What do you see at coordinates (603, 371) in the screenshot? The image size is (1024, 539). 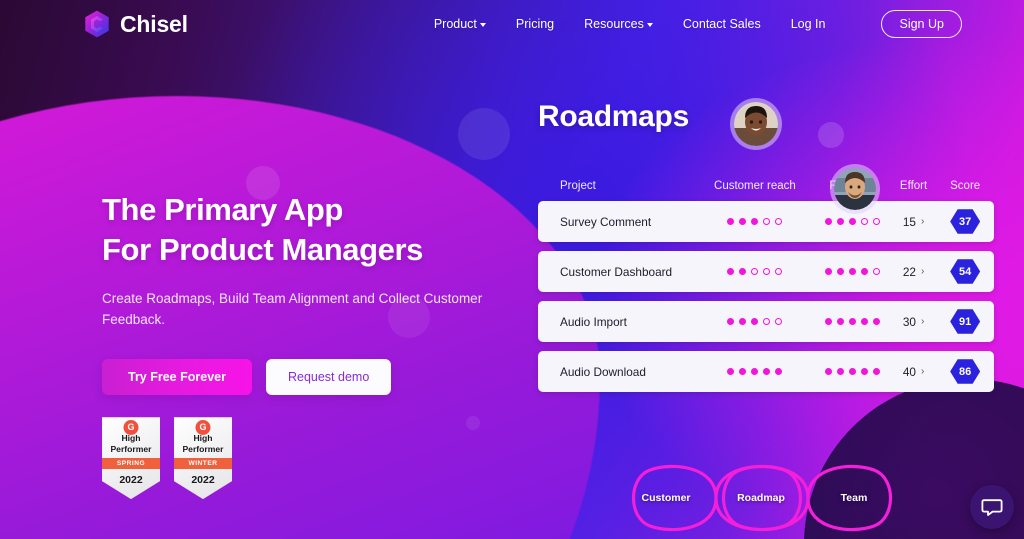 I see `cell-project: Audio Download` at bounding box center [603, 371].